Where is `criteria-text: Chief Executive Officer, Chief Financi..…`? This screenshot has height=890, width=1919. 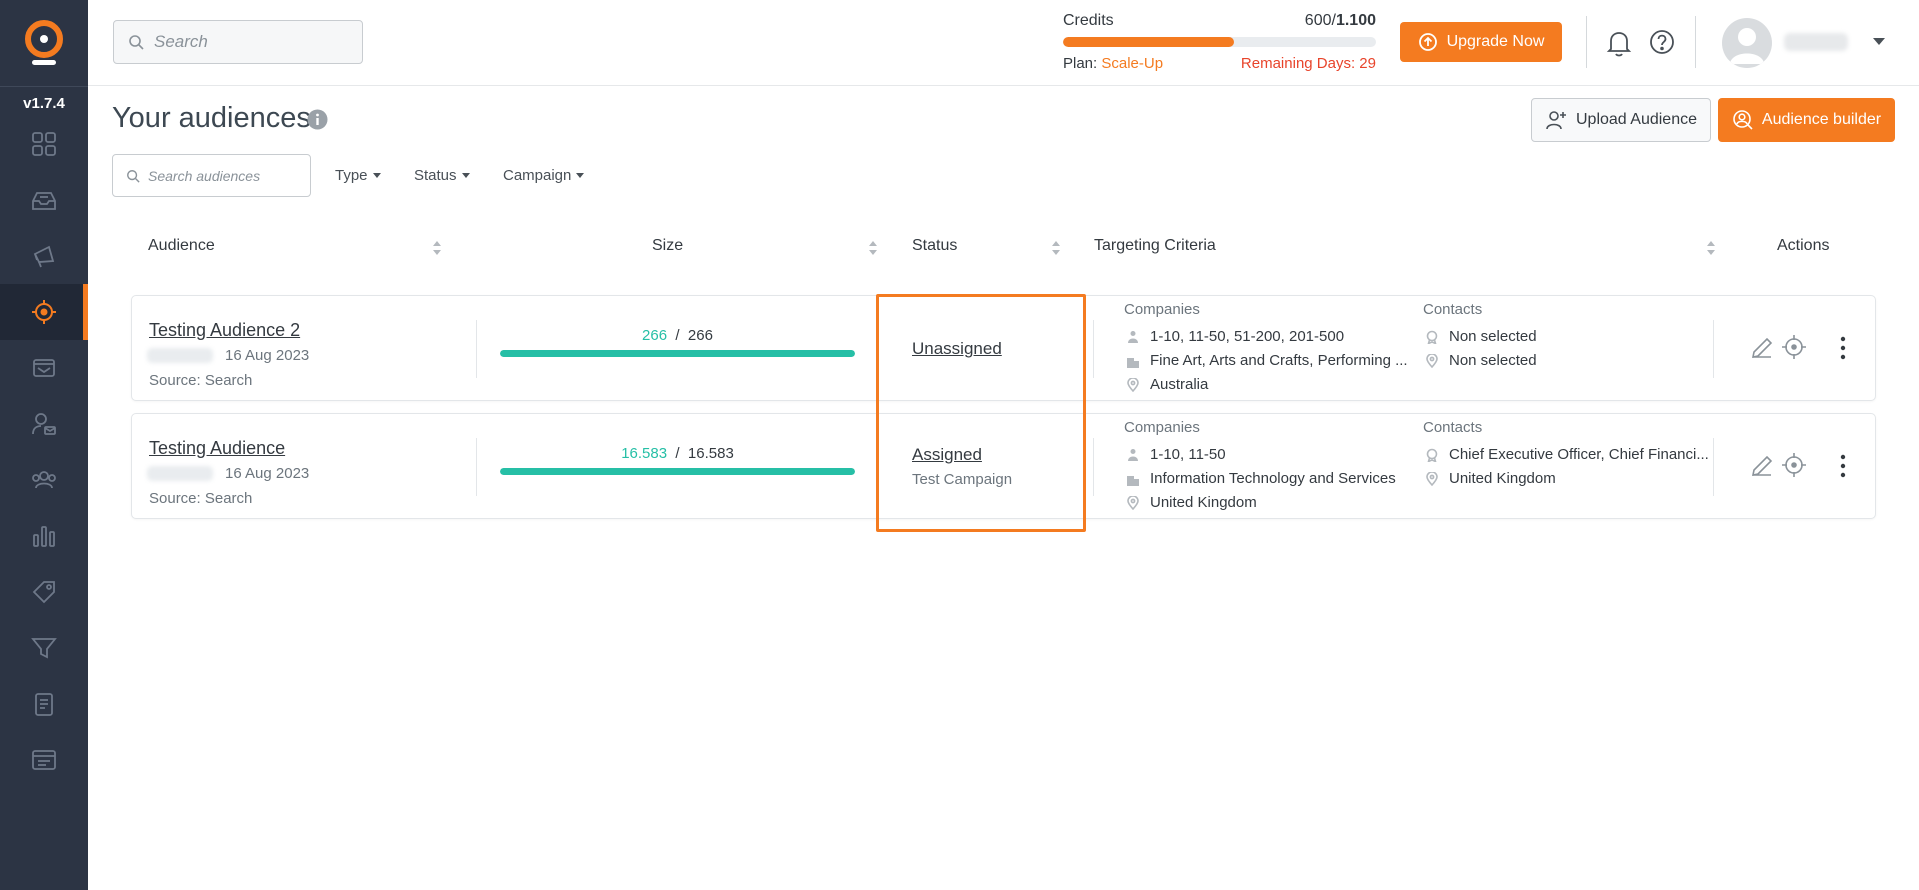
criteria-text: Chief Executive Officer, Chief Financi..… is located at coordinates (1579, 454).